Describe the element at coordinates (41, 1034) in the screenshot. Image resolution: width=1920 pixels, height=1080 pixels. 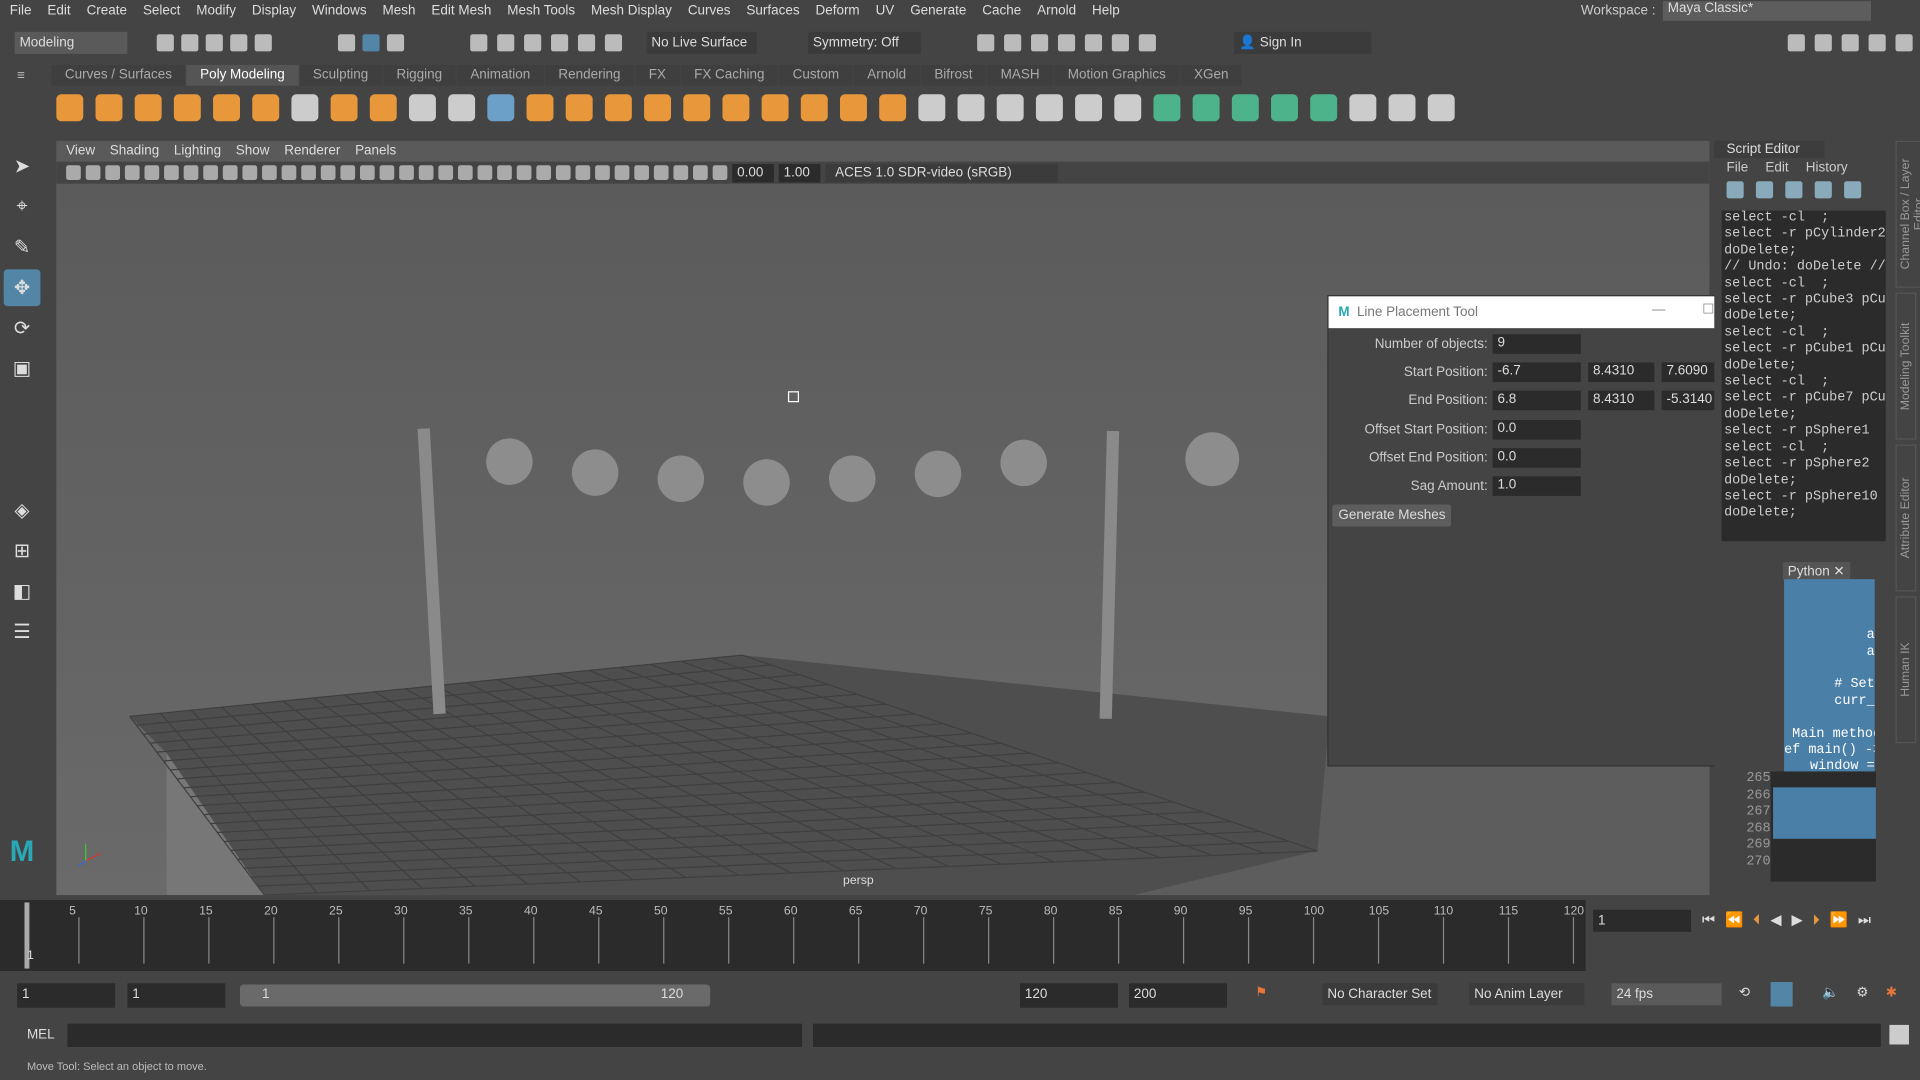
I see `mel-label: MEL` at that location.